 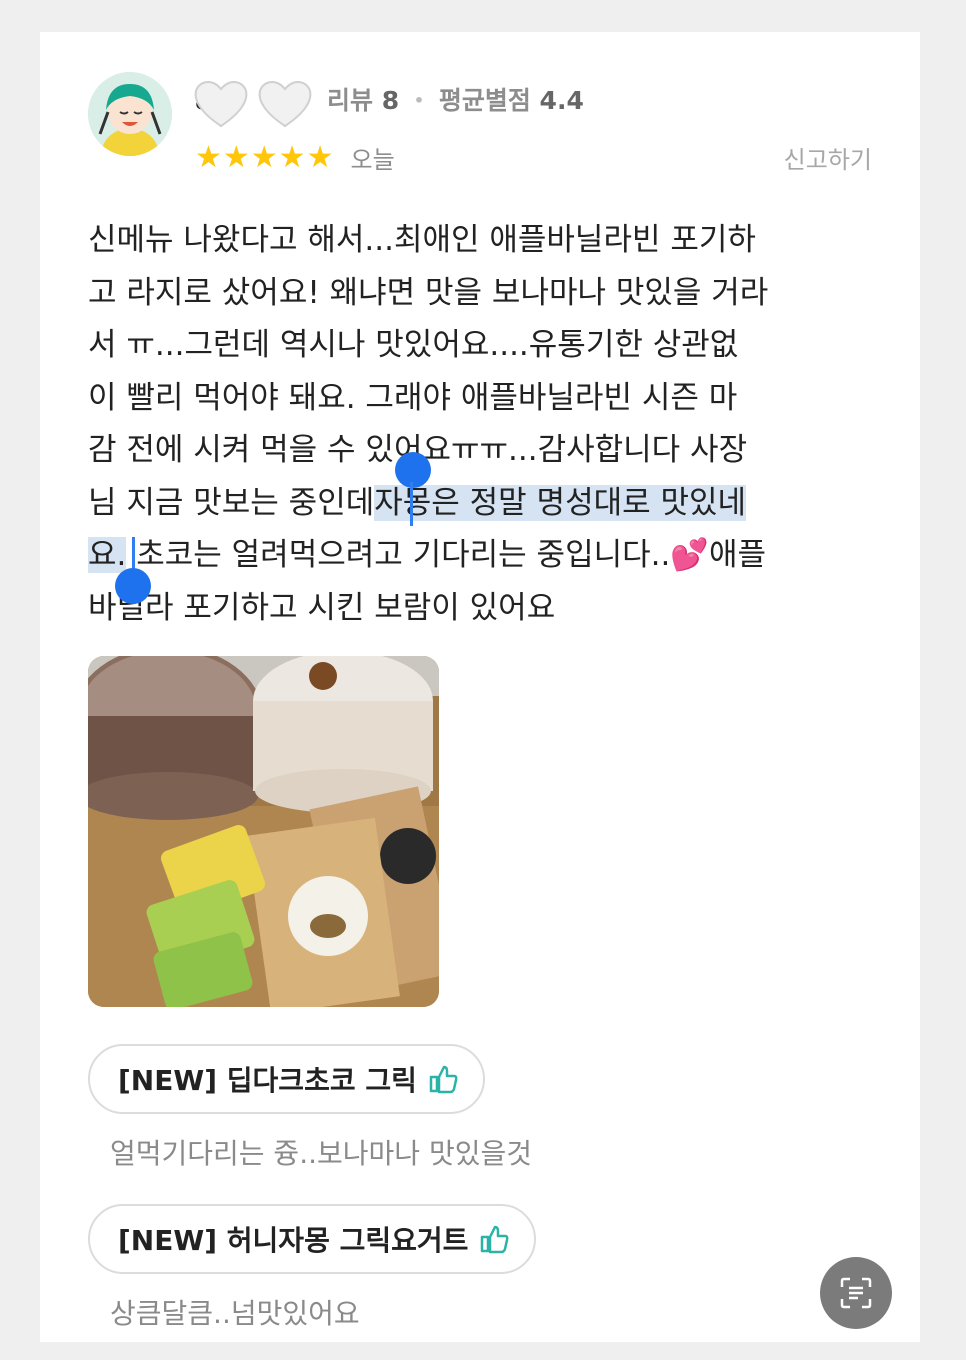 I want to click on reviewer-avatar, so click(x=130, y=114).